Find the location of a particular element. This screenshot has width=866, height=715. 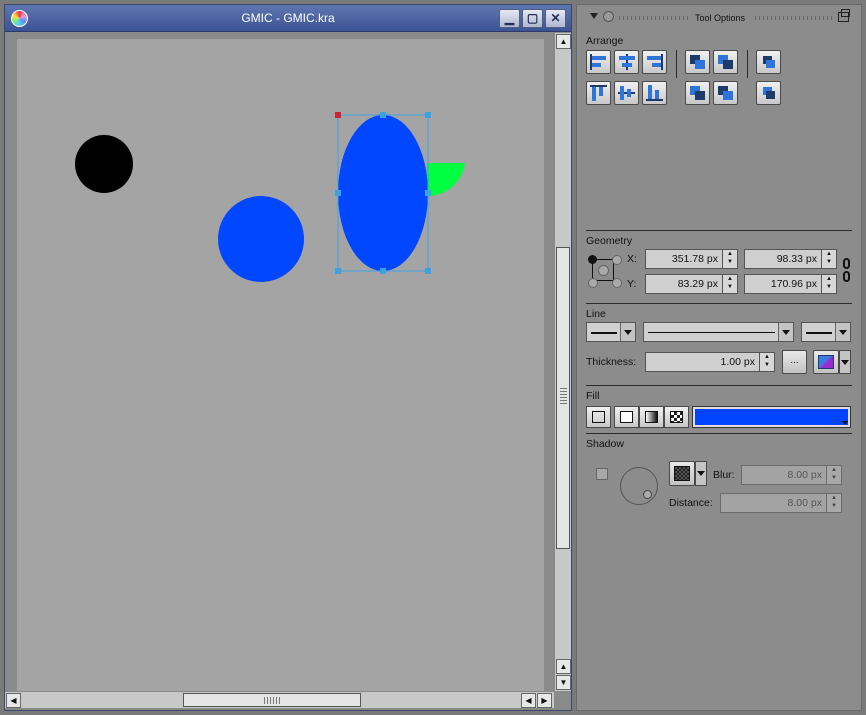

line-end-marker-combo is located at coordinates (826, 332).